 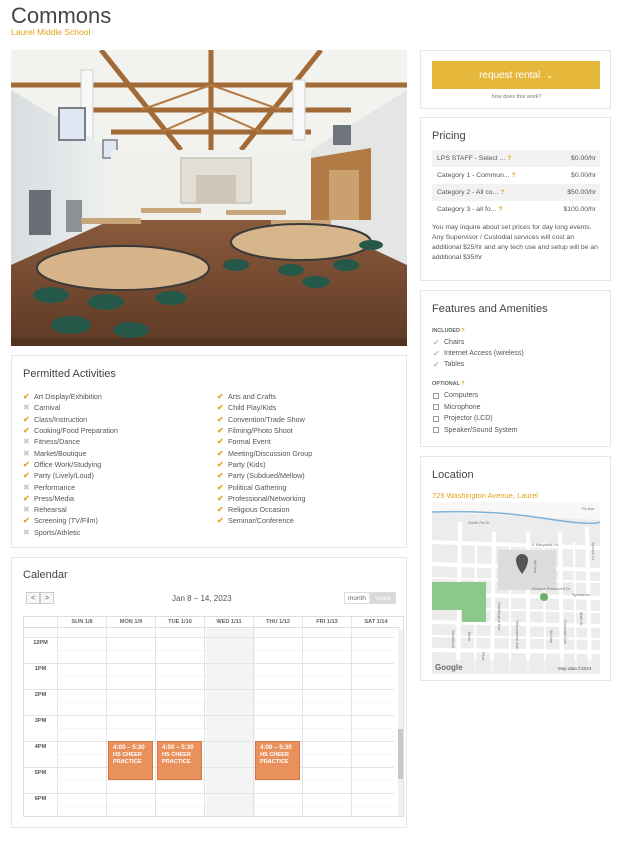 What do you see at coordinates (70, 532) in the screenshot?
I see `activity-item: ✖ Sports/Athletic` at bounding box center [70, 532].